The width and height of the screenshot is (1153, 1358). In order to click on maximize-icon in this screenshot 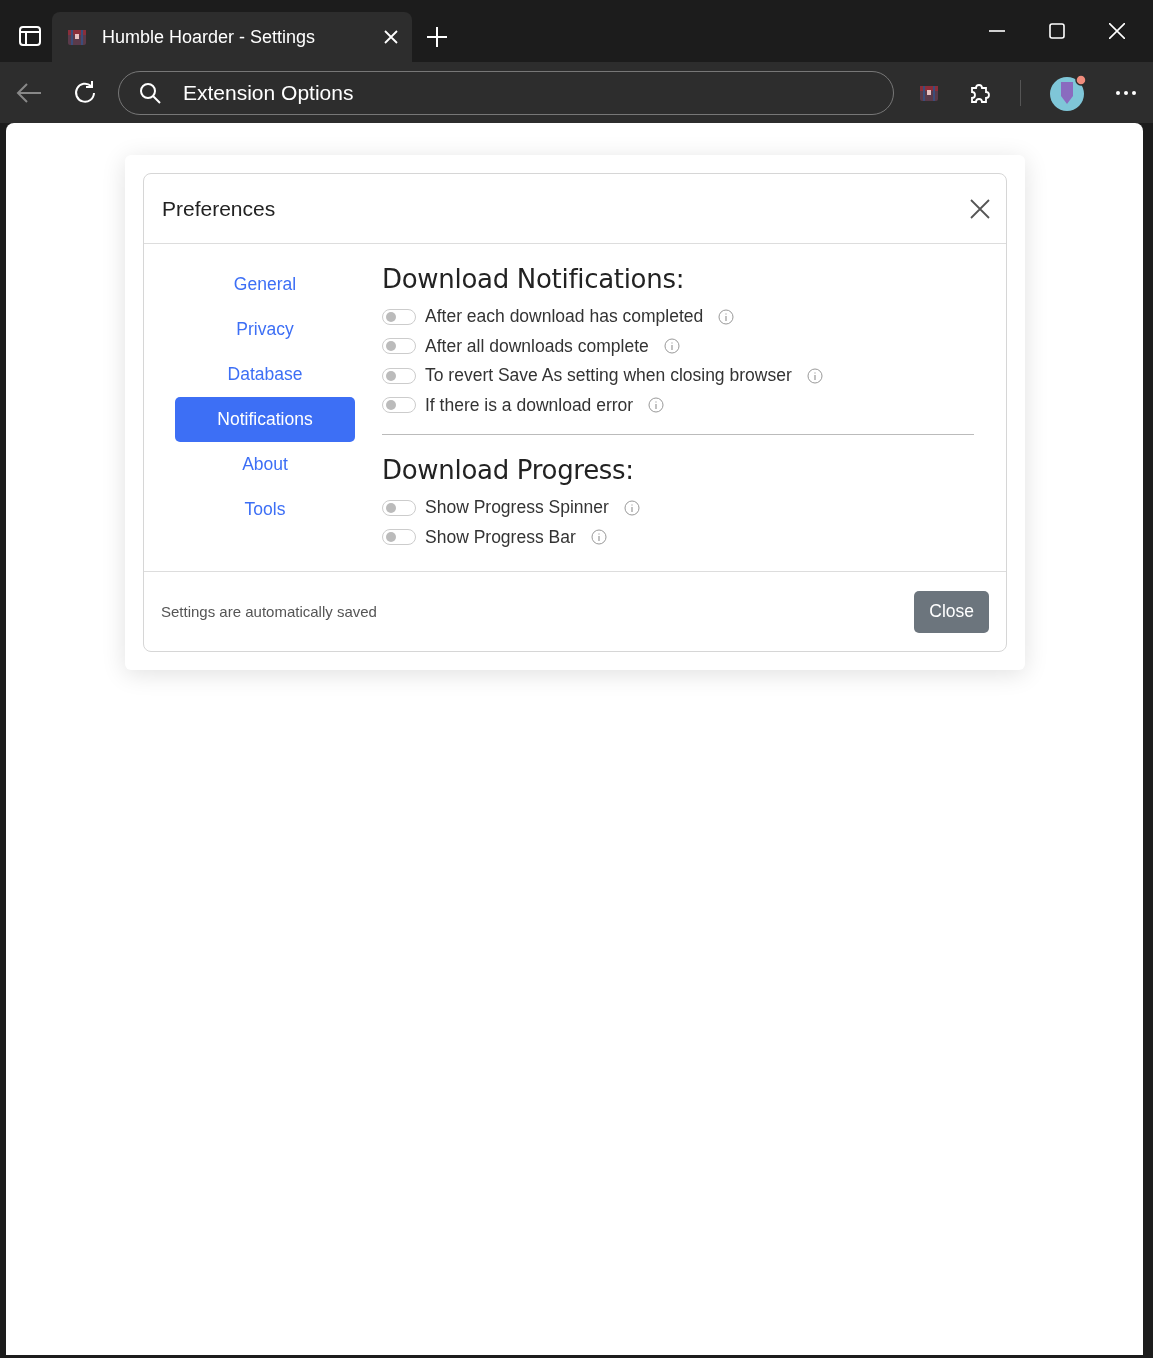, I will do `click(1057, 31)`.